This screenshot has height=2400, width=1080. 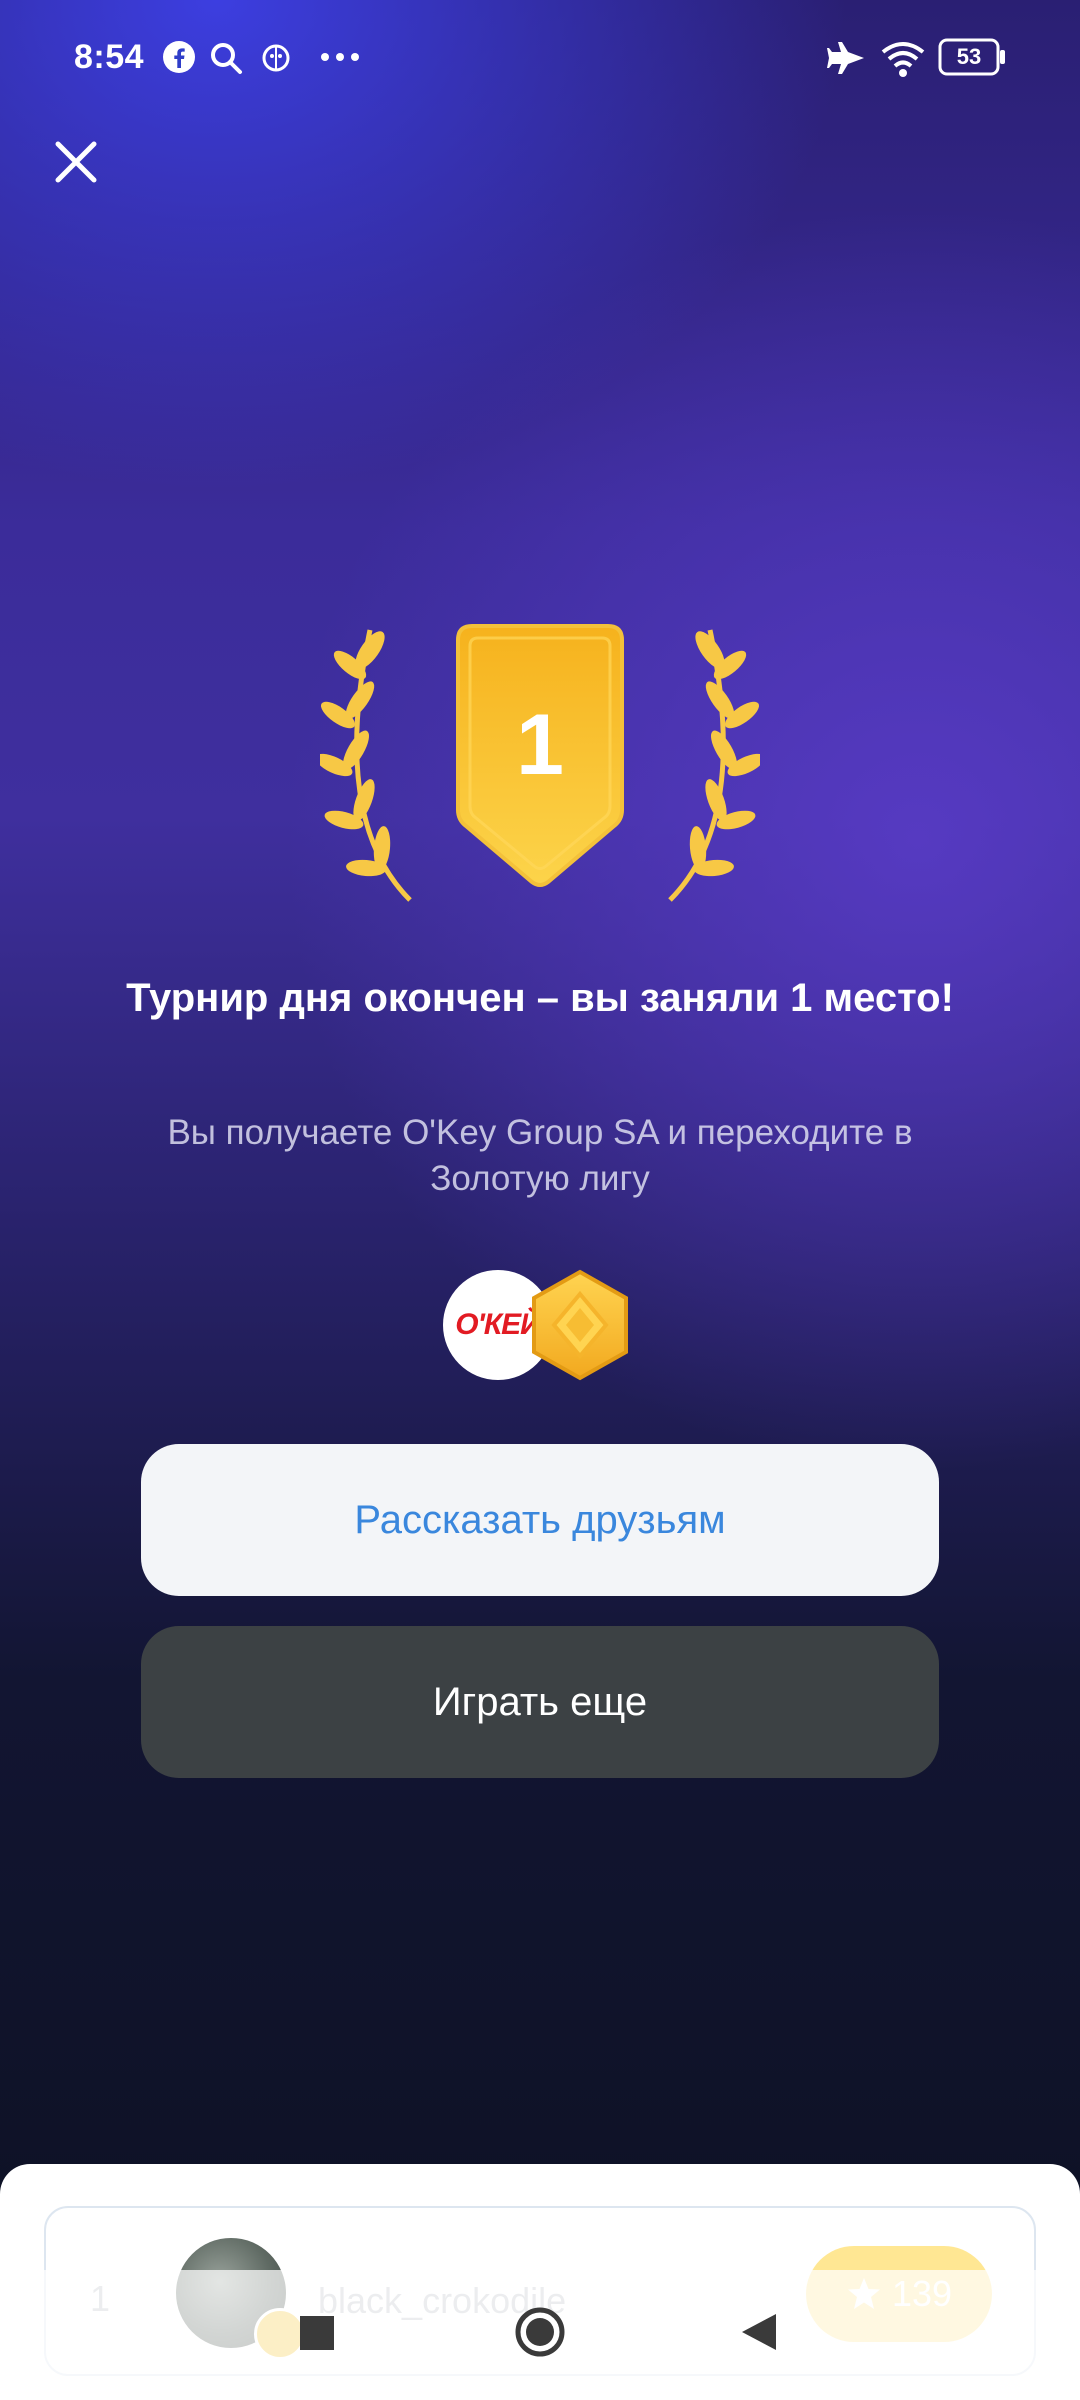 I want to click on wifi-icon, so click(x=903, y=59).